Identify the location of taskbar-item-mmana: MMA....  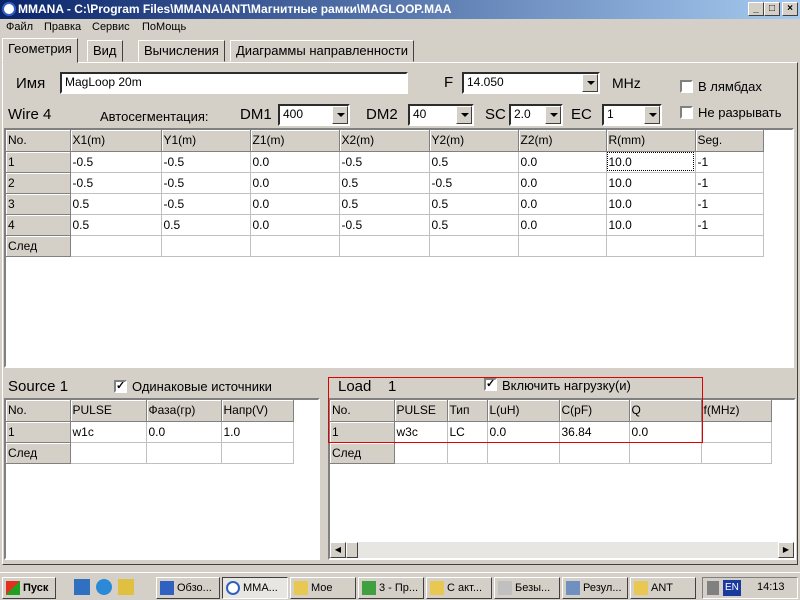
(255, 588).